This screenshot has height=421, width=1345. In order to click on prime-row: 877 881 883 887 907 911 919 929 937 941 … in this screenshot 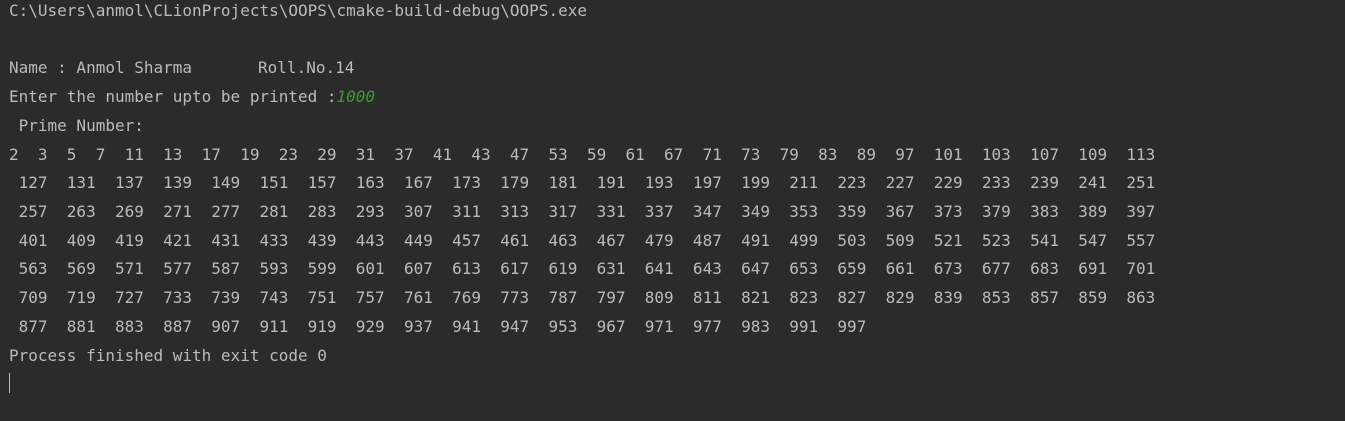, I will do `click(438, 326)`.